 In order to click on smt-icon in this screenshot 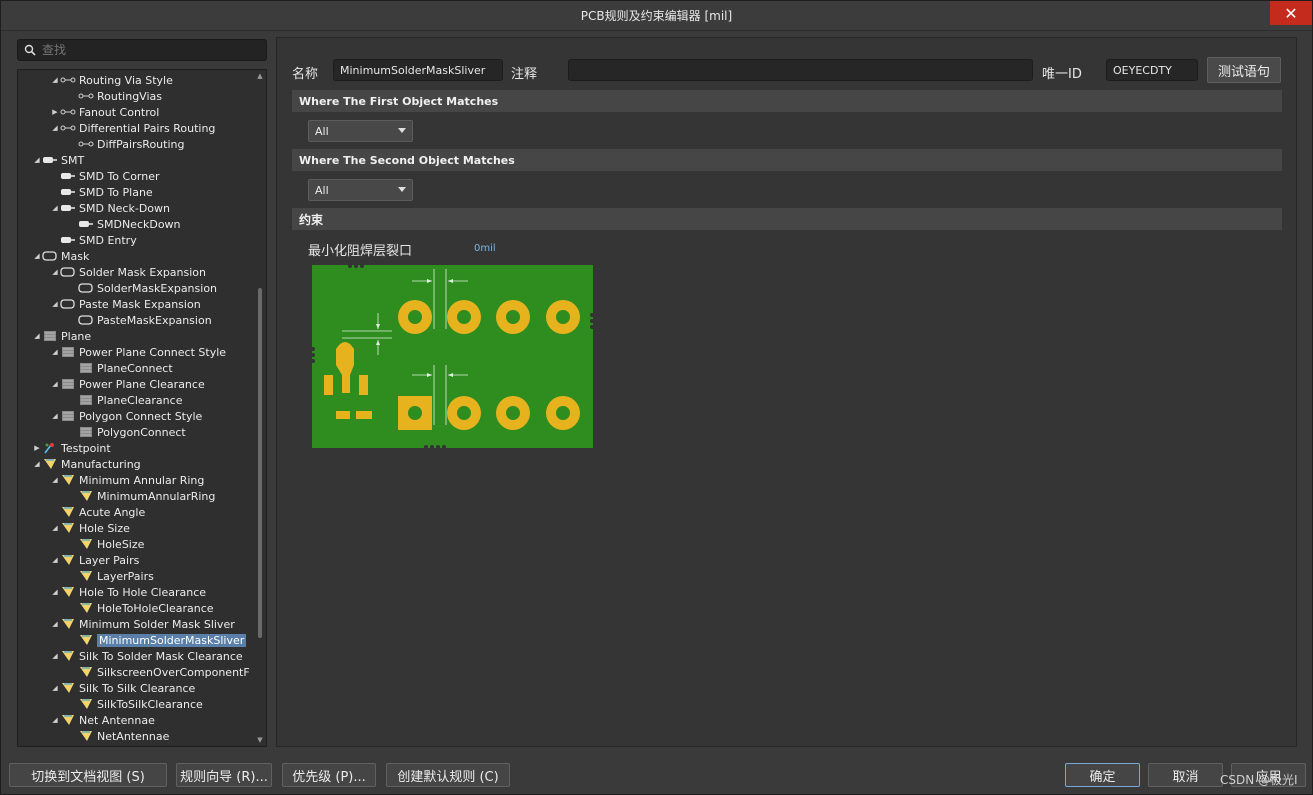, I will do `click(50, 160)`.